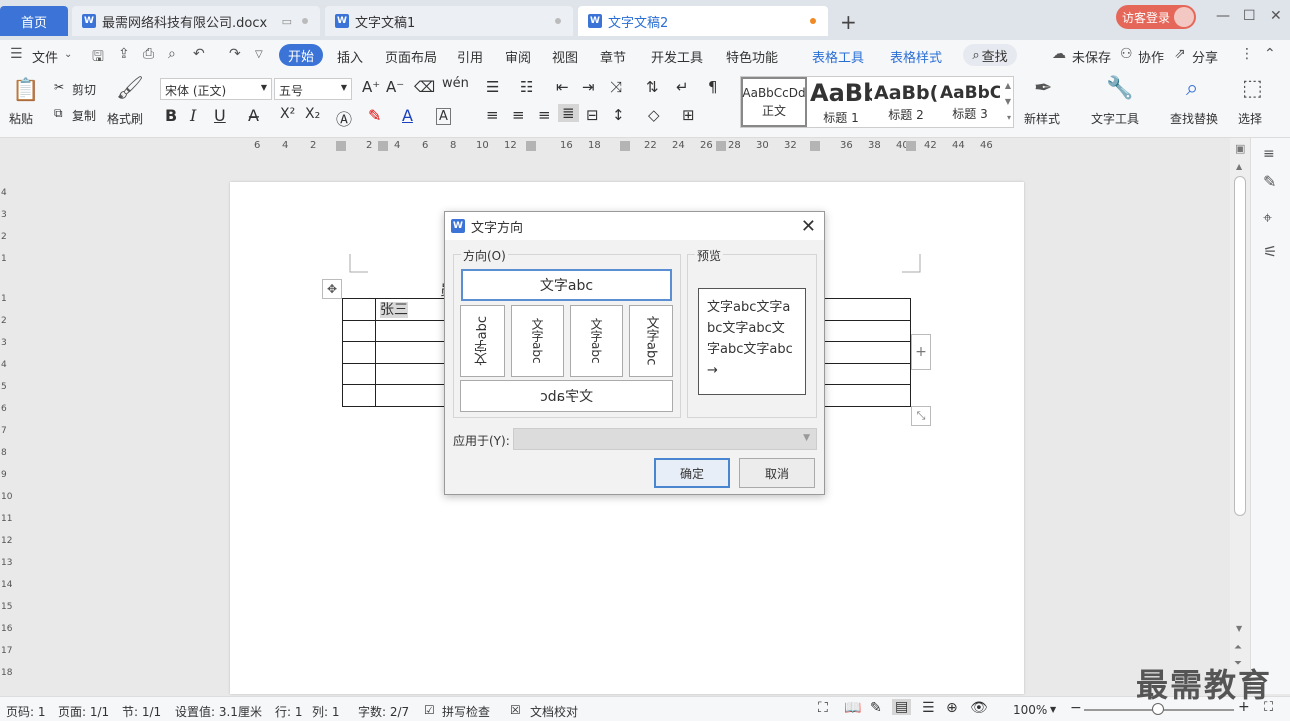 This screenshot has height=721, width=1290. Describe the element at coordinates (83, 711) in the screenshot. I see `status-pages: 页面: 1/1` at that location.